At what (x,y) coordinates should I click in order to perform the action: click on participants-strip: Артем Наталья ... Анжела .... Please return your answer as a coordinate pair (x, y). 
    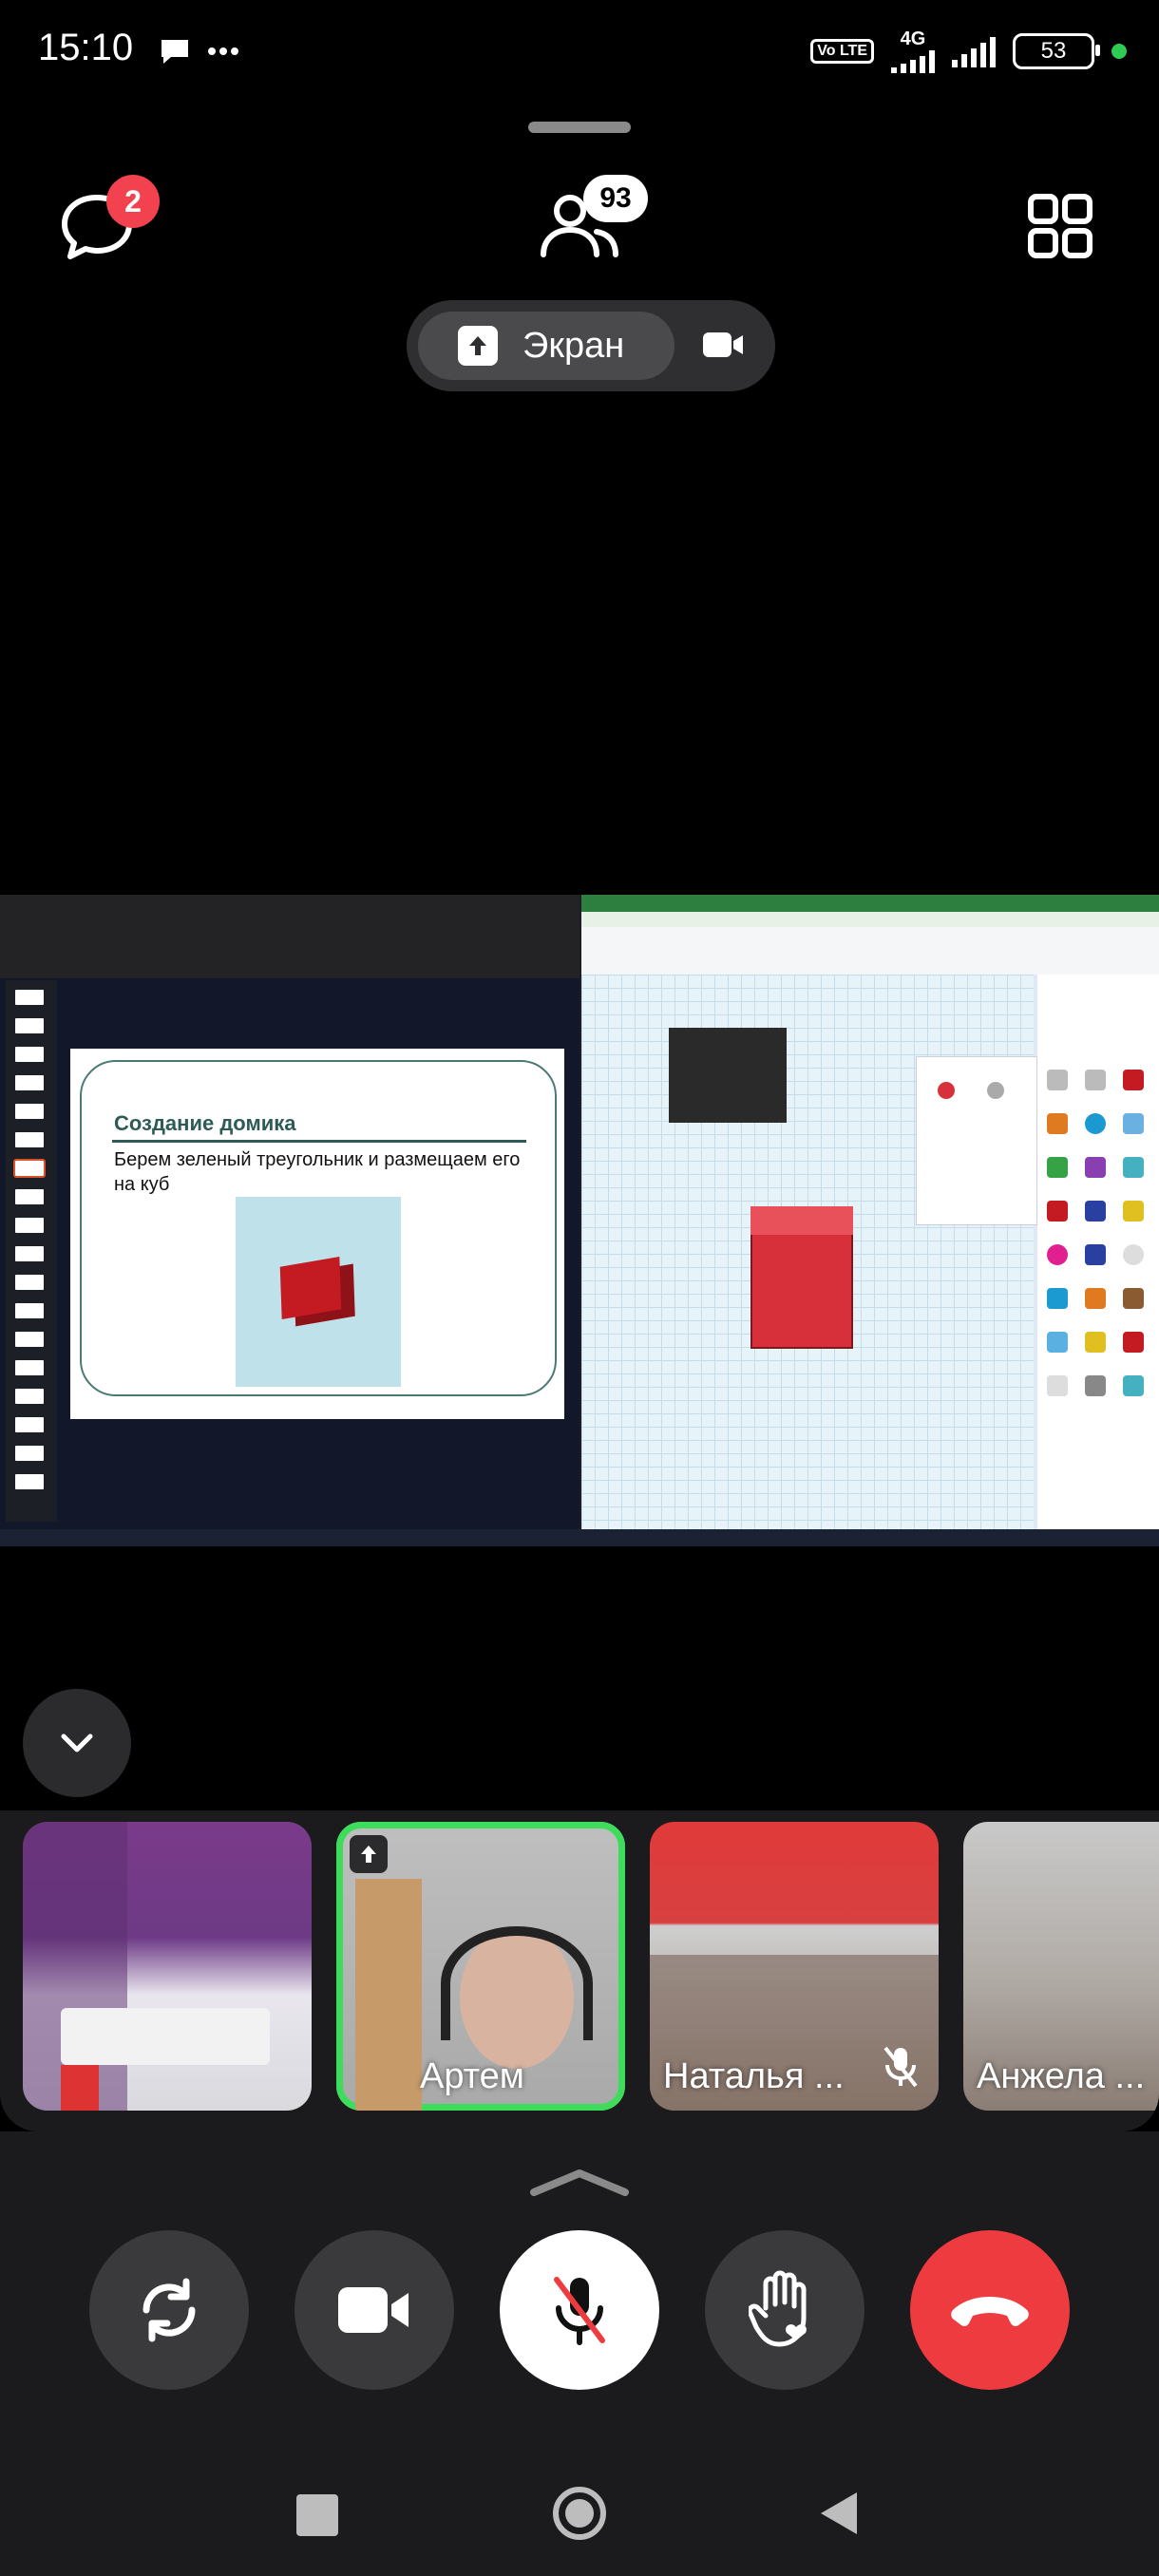
    Looking at the image, I should click on (579, 1971).